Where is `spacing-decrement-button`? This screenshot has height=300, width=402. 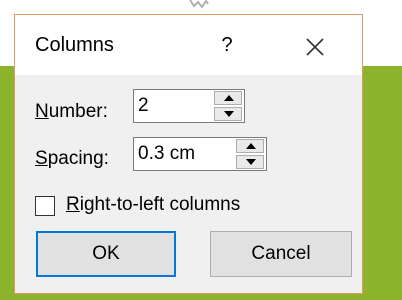
spacing-decrement-button is located at coordinates (250, 162).